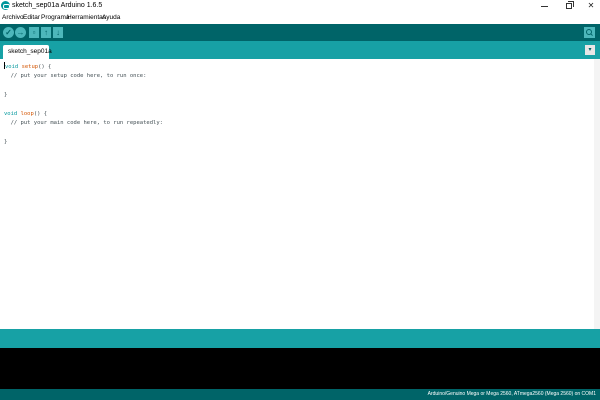 The width and height of the screenshot is (600, 400). I want to click on save-button: ↓, so click(58, 32).